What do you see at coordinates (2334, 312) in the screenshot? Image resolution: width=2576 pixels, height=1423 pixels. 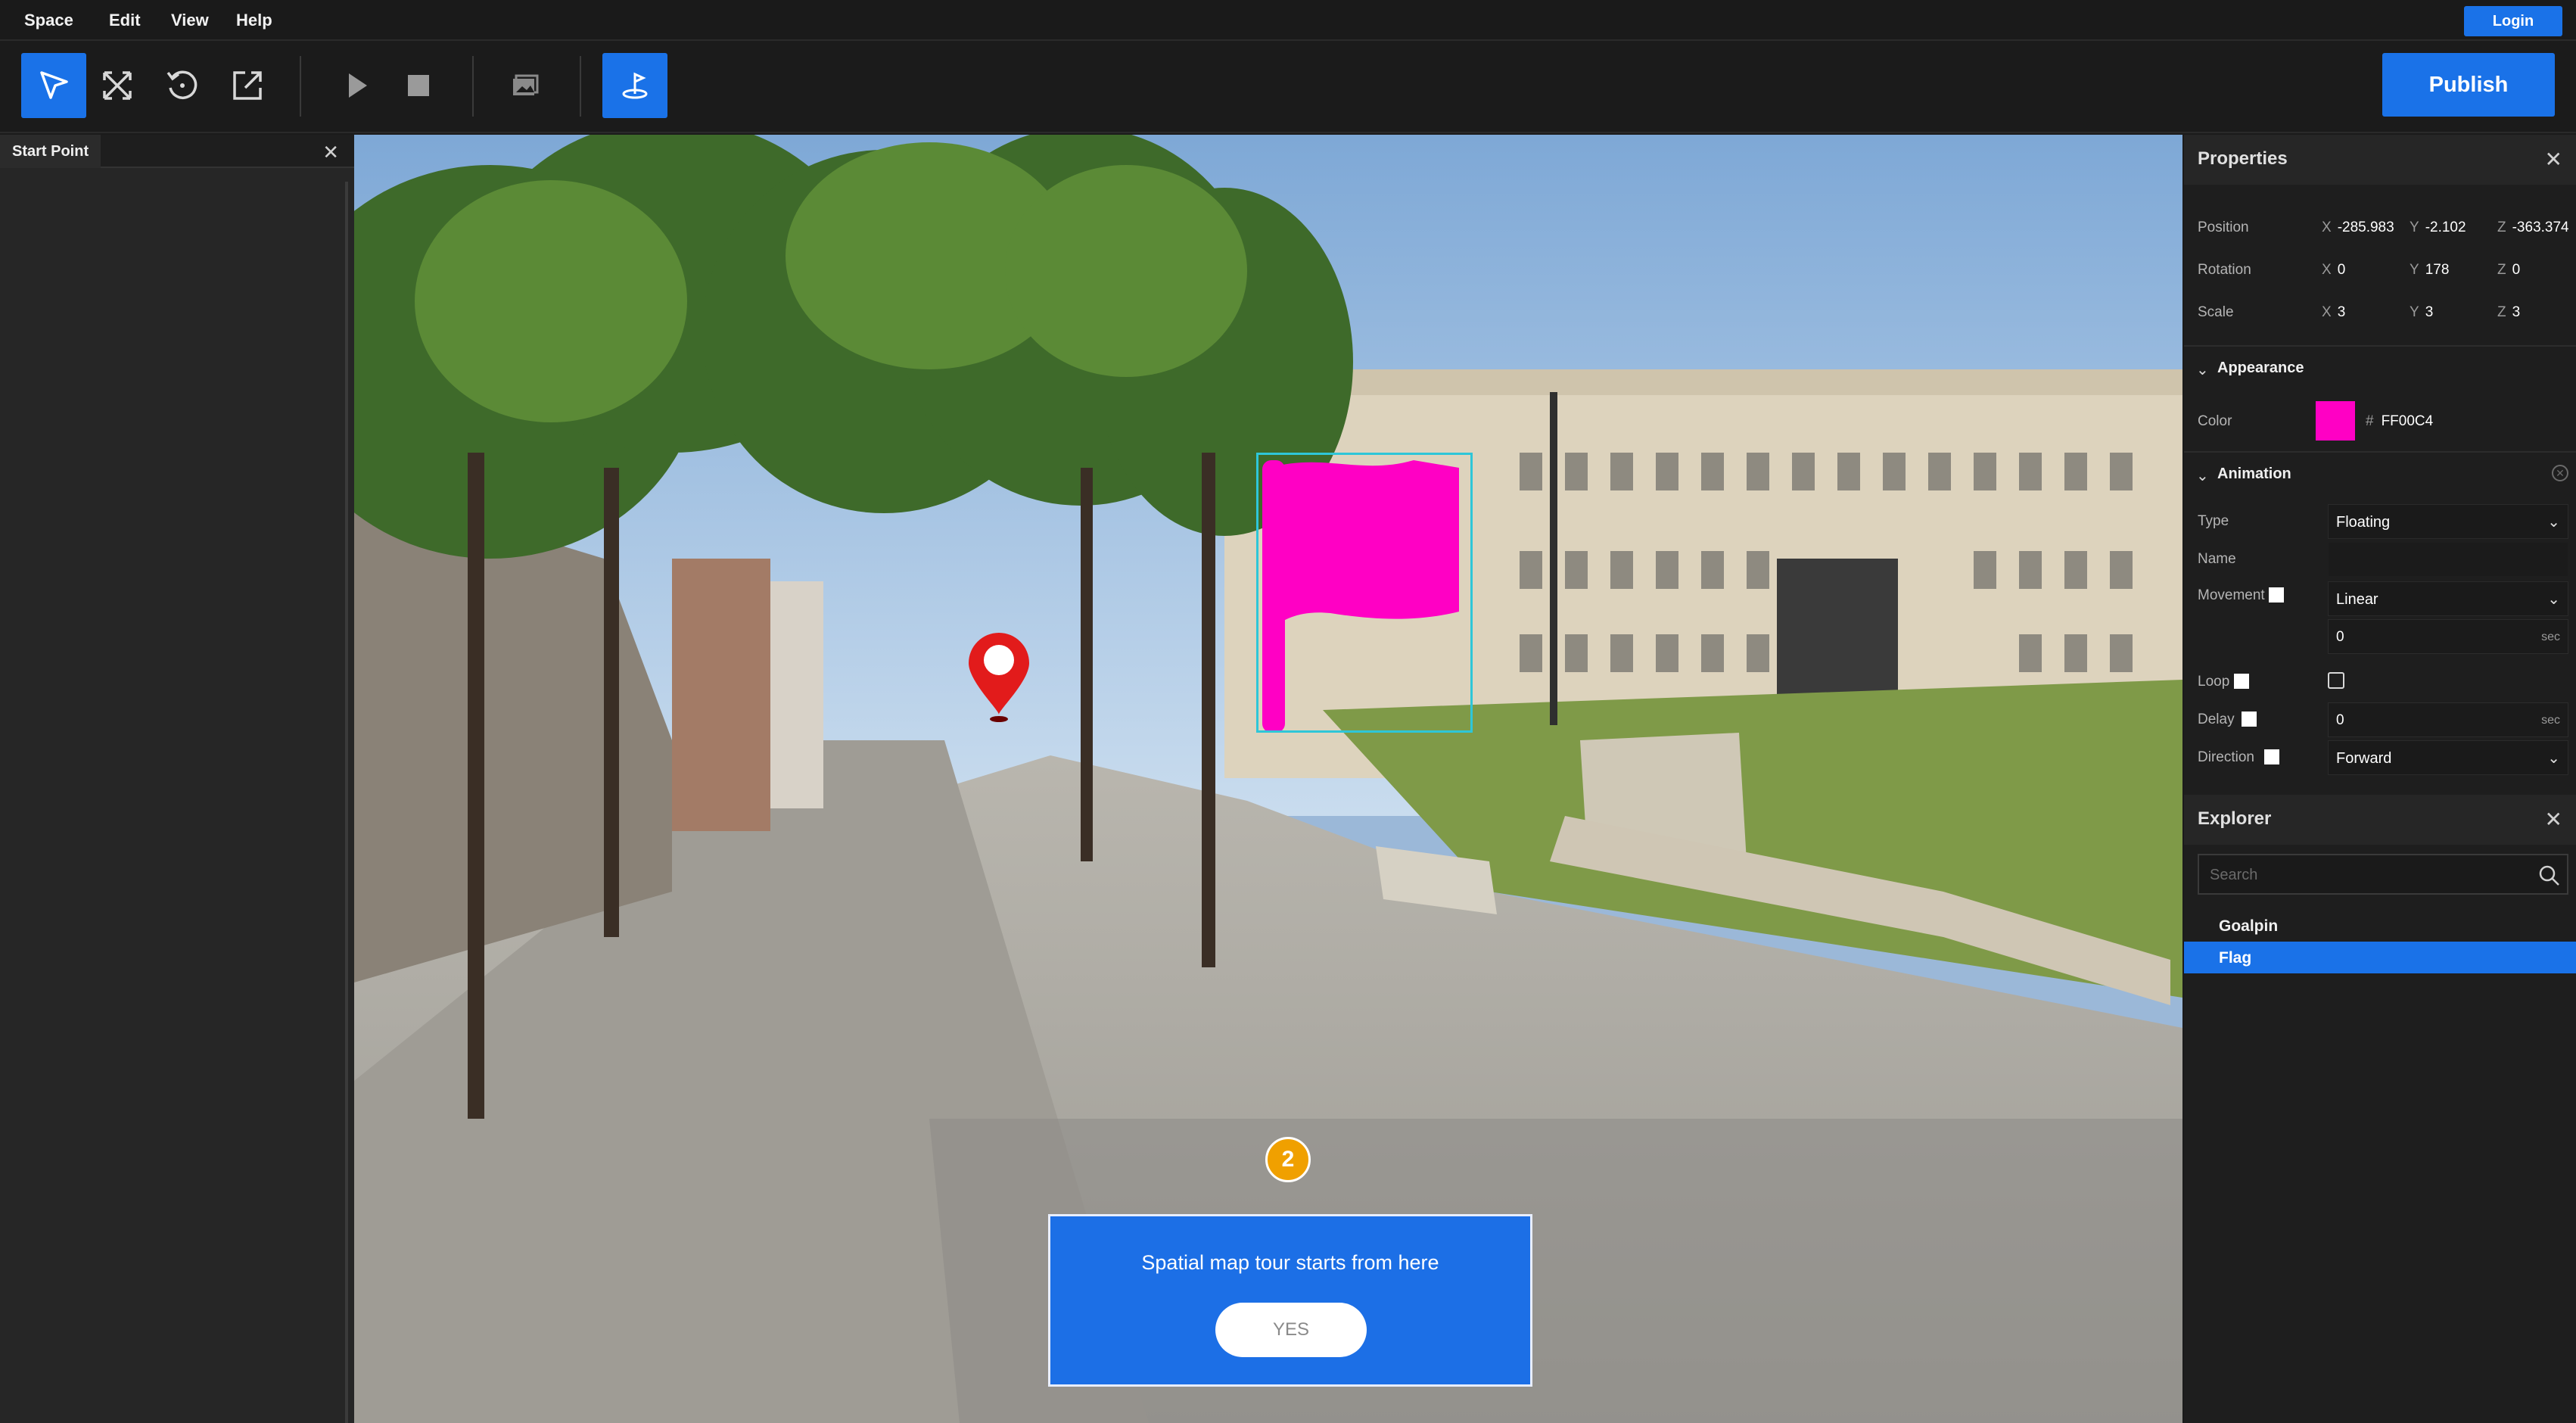 I see `scale-x-field: X3` at bounding box center [2334, 312].